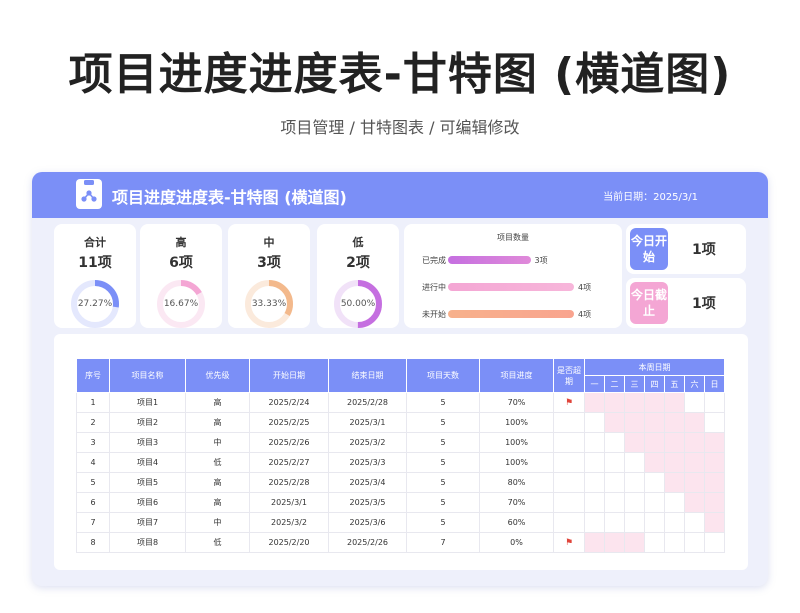  Describe the element at coordinates (434, 260) in the screenshot. I see `bar-label-completed: 已完成` at that location.